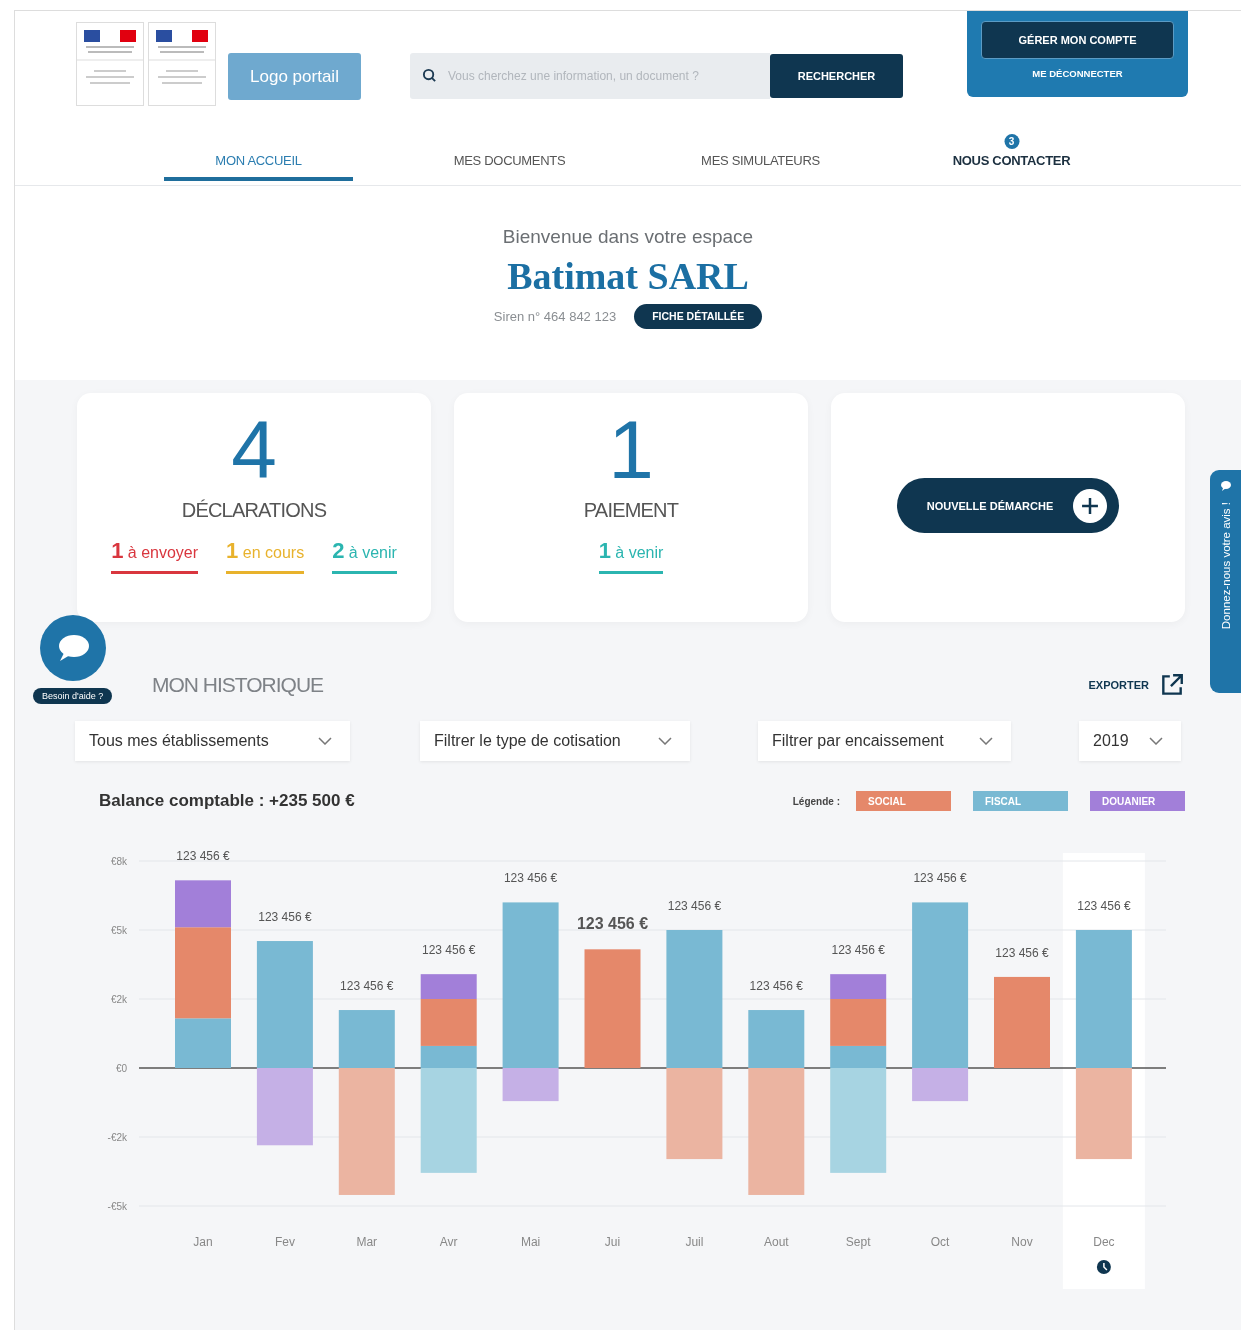  I want to click on month-label: Dec, so click(1104, 1242).